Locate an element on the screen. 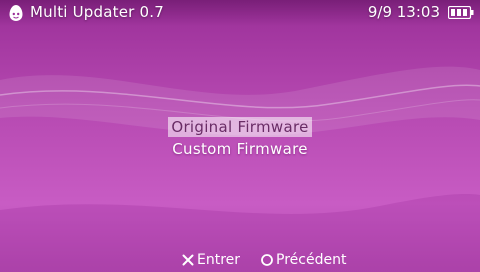 This screenshot has height=272, width=480. battery-icon is located at coordinates (461, 12).